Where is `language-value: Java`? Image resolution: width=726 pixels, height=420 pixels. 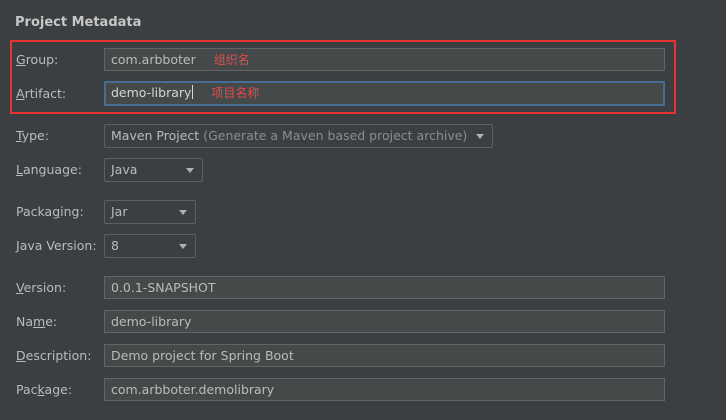 language-value: Java is located at coordinates (124, 169).